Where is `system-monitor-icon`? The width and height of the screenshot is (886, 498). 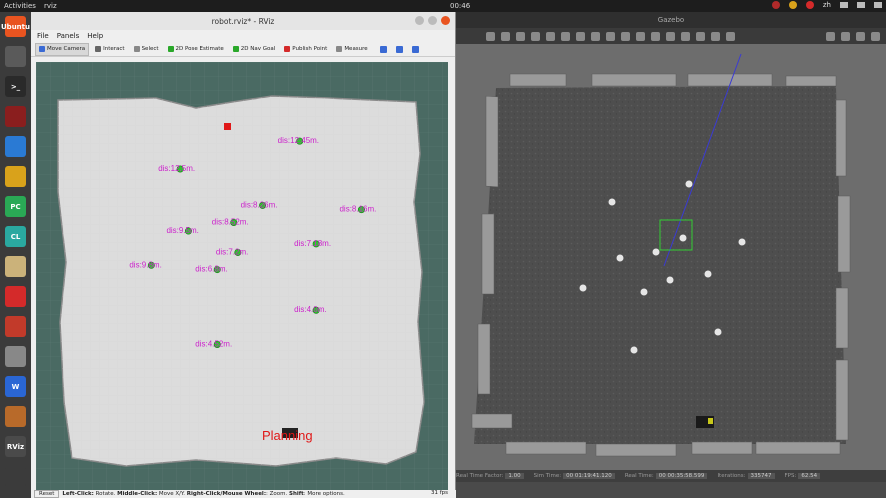
system-monitor-icon is located at coordinates (15, 116).